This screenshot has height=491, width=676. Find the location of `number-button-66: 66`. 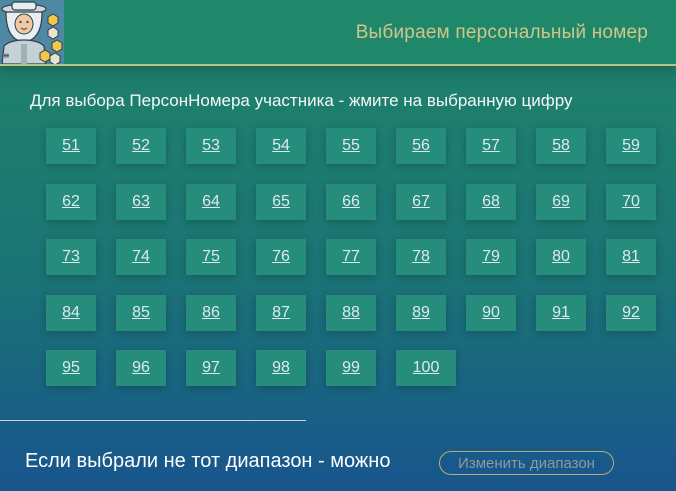

number-button-66: 66 is located at coordinates (351, 201).